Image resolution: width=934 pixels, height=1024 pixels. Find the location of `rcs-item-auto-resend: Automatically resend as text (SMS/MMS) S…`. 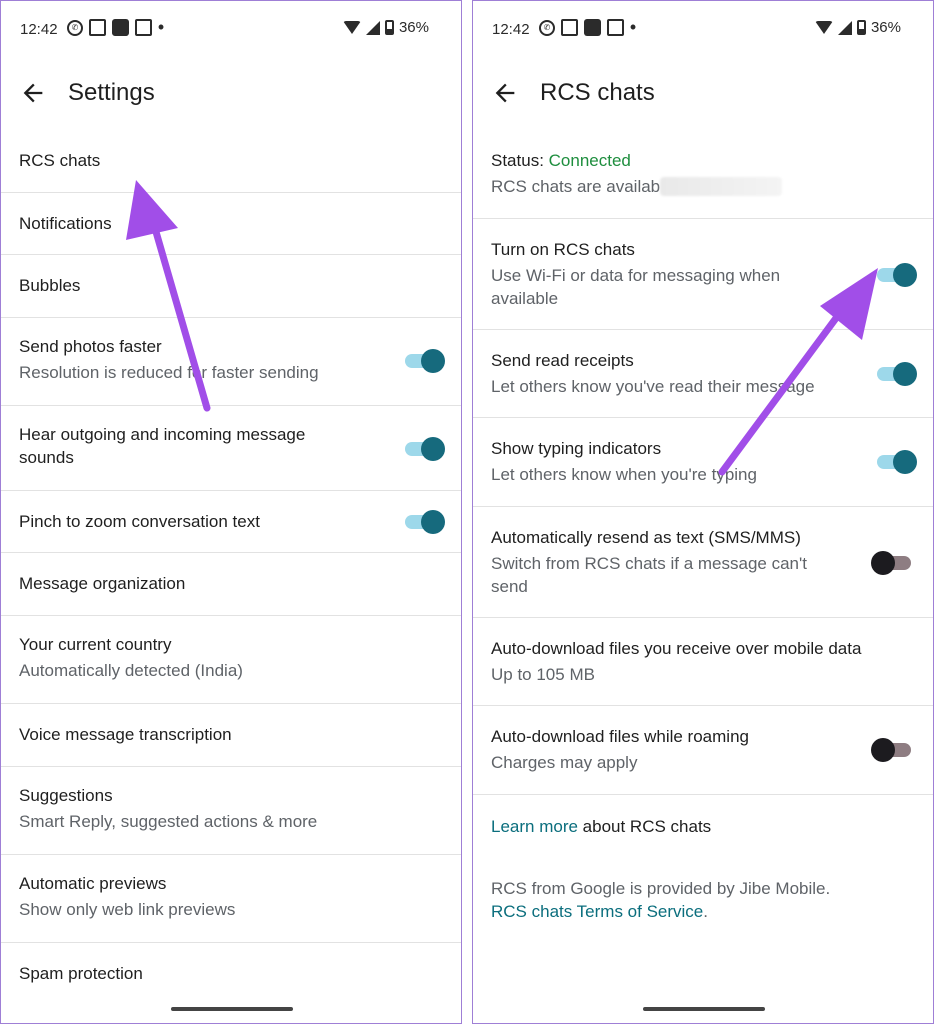

rcs-item-auto-resend: Automatically resend as text (SMS/MMS) S… is located at coordinates (703, 562).